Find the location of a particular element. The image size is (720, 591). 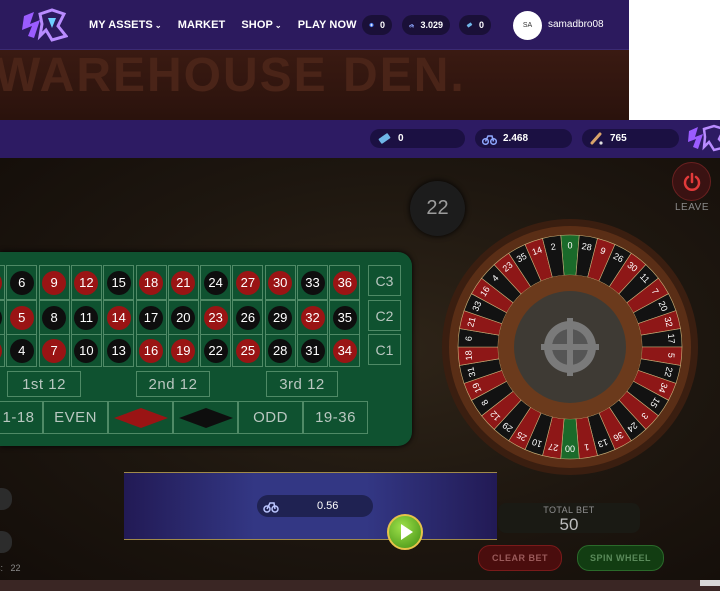

play-icon is located at coordinates (406, 532).